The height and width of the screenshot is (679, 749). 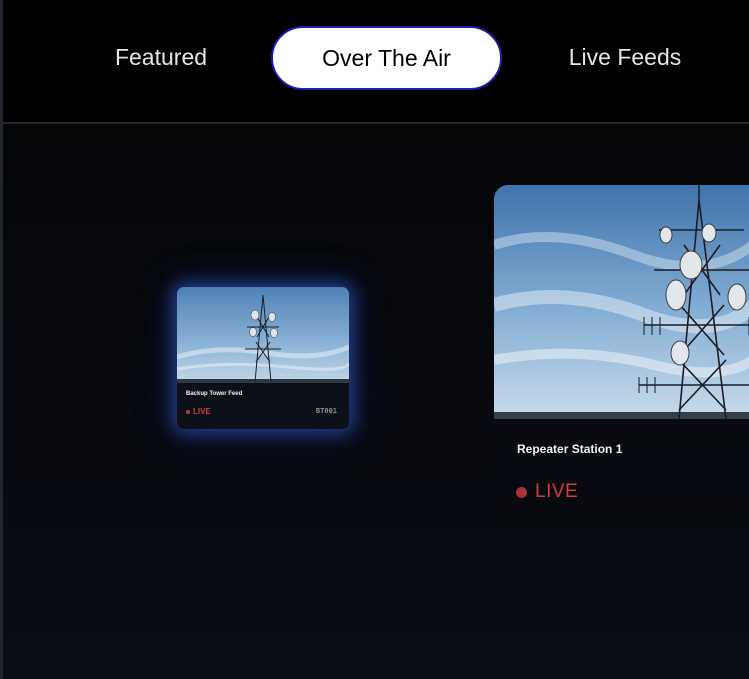 What do you see at coordinates (570, 449) in the screenshot?
I see `card-title: Repeater Station 1` at bounding box center [570, 449].